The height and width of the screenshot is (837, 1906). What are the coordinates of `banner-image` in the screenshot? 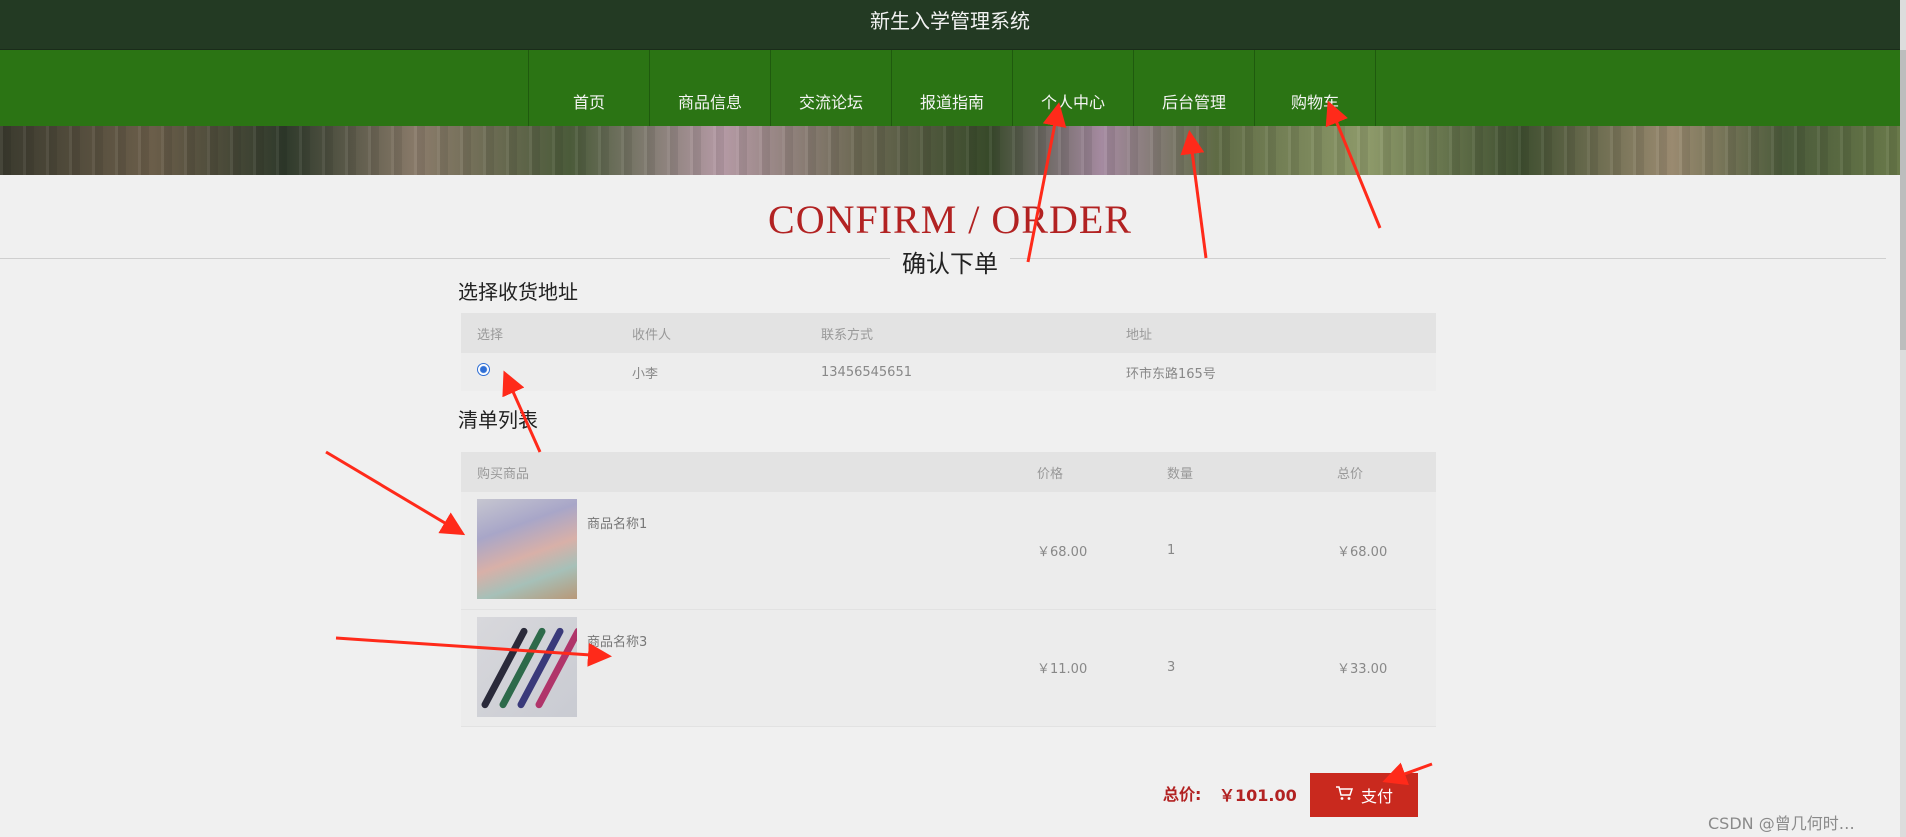 It's located at (950, 150).